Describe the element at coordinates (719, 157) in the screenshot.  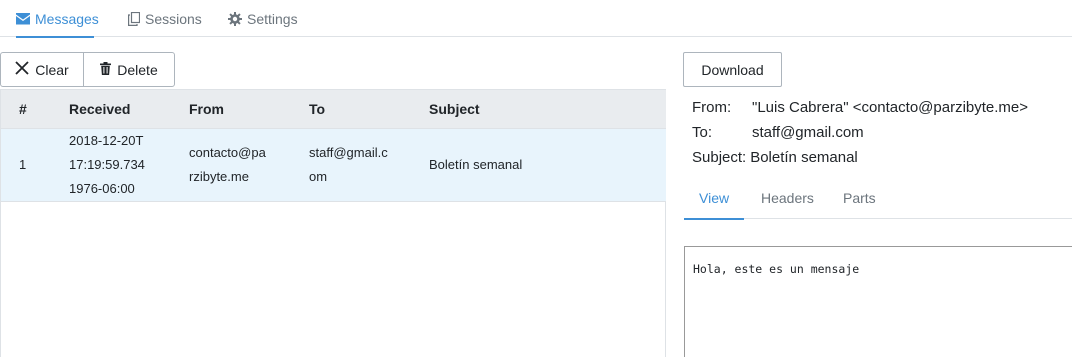
I see `subject-key: Subject:` at that location.